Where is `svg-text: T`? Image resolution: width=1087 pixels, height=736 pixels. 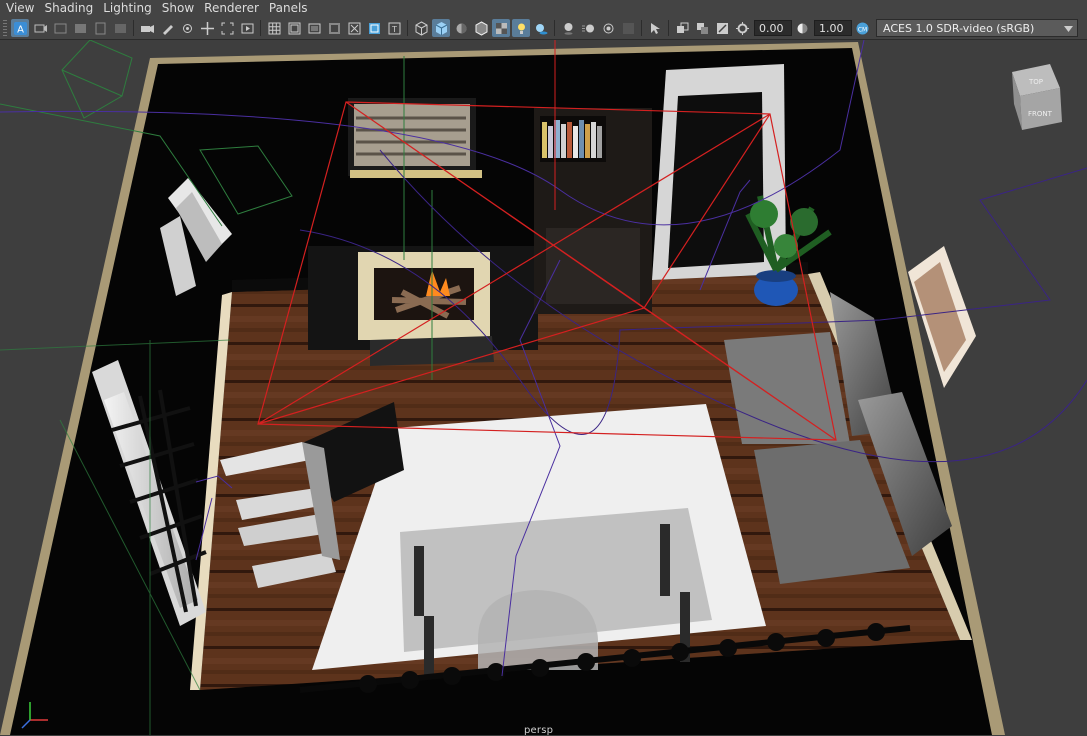
svg-text: T is located at coordinates (394, 29).